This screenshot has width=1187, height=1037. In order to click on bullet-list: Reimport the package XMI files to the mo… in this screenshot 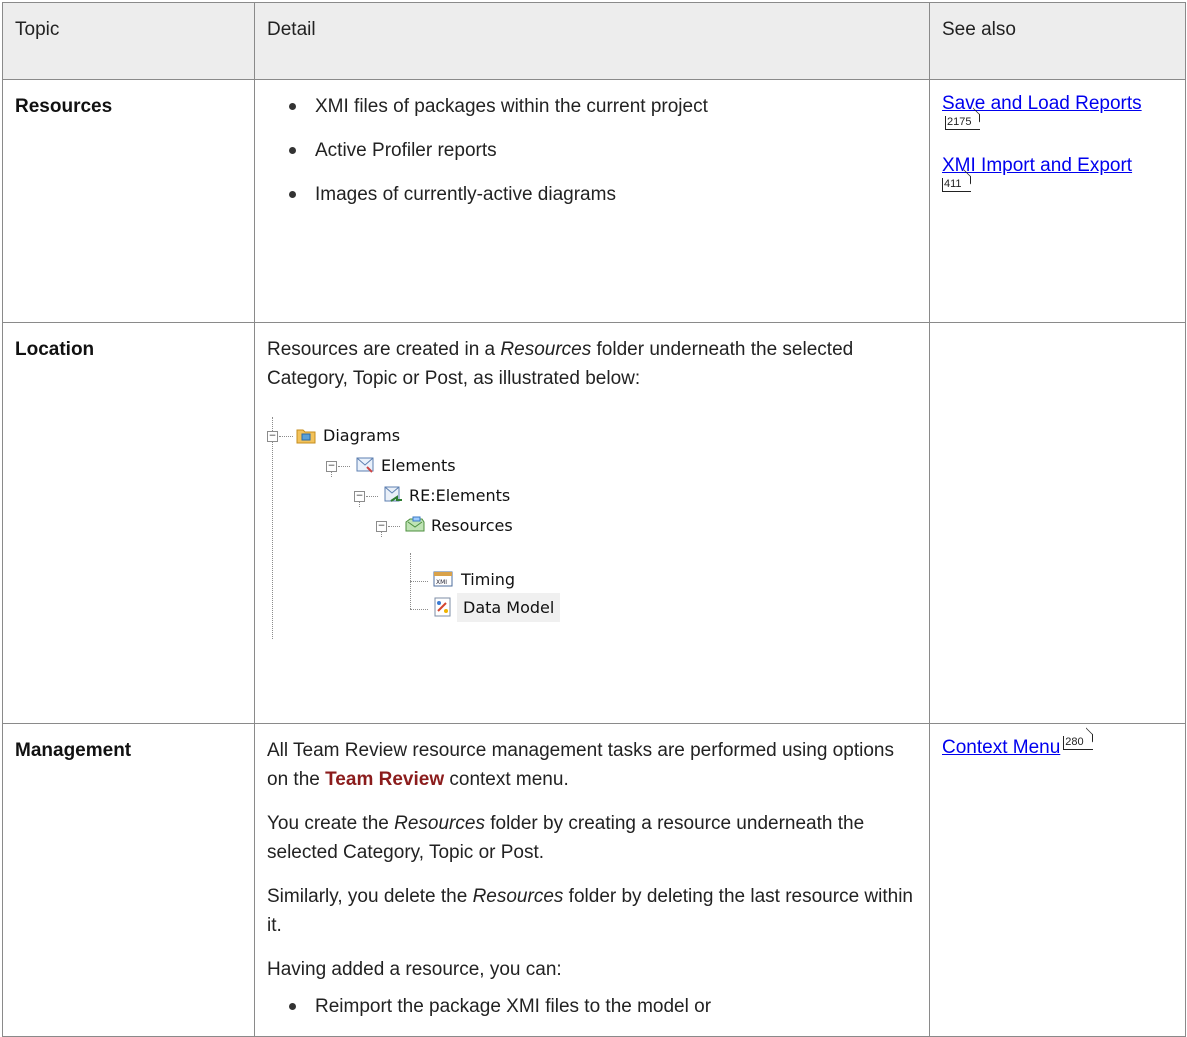, I will do `click(593, 1006)`.